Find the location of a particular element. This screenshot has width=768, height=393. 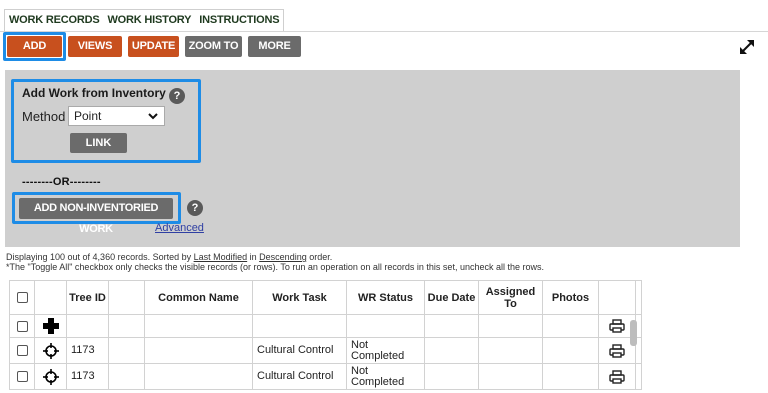

table-scrollbar is located at coordinates (633, 333).